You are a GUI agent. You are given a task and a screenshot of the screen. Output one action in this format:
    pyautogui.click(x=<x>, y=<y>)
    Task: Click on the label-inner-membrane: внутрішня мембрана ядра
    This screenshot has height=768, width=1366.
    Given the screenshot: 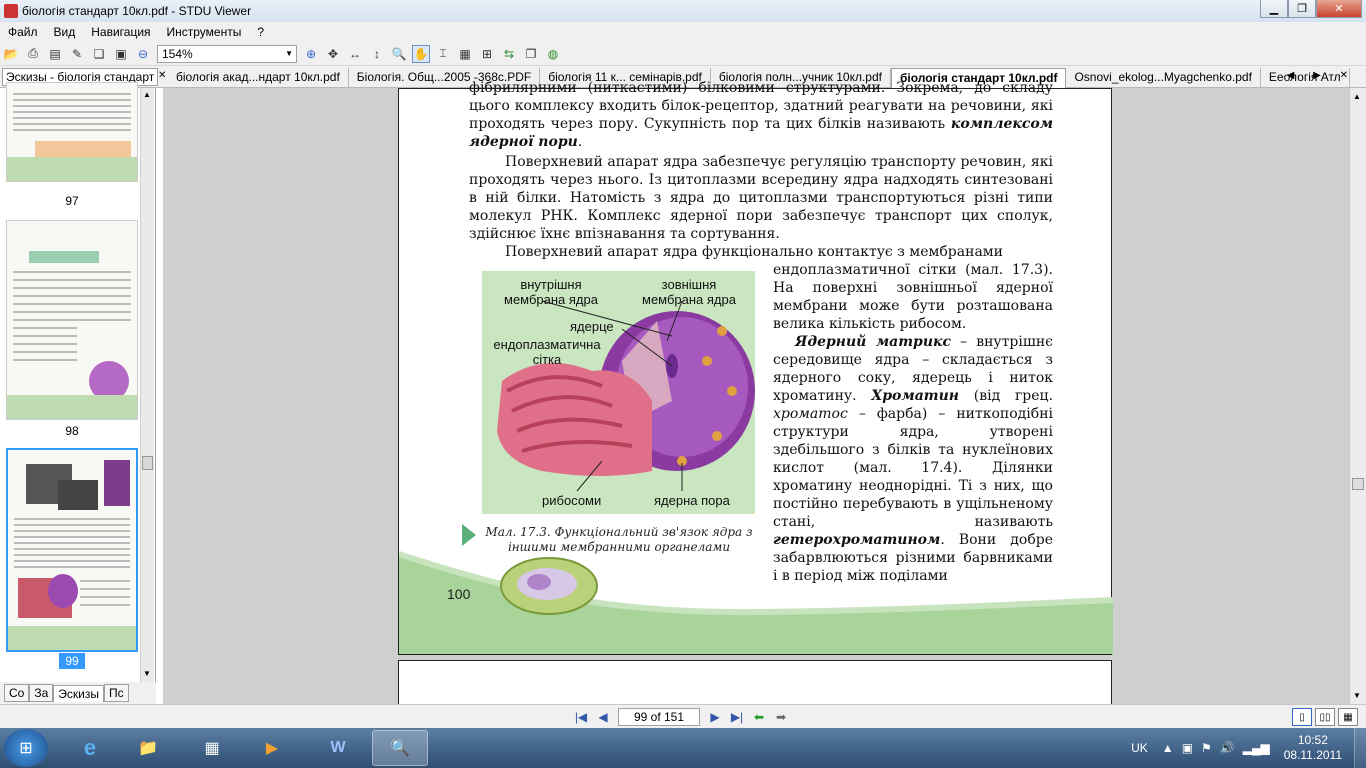 What is the action you would take?
    pyautogui.click(x=551, y=292)
    